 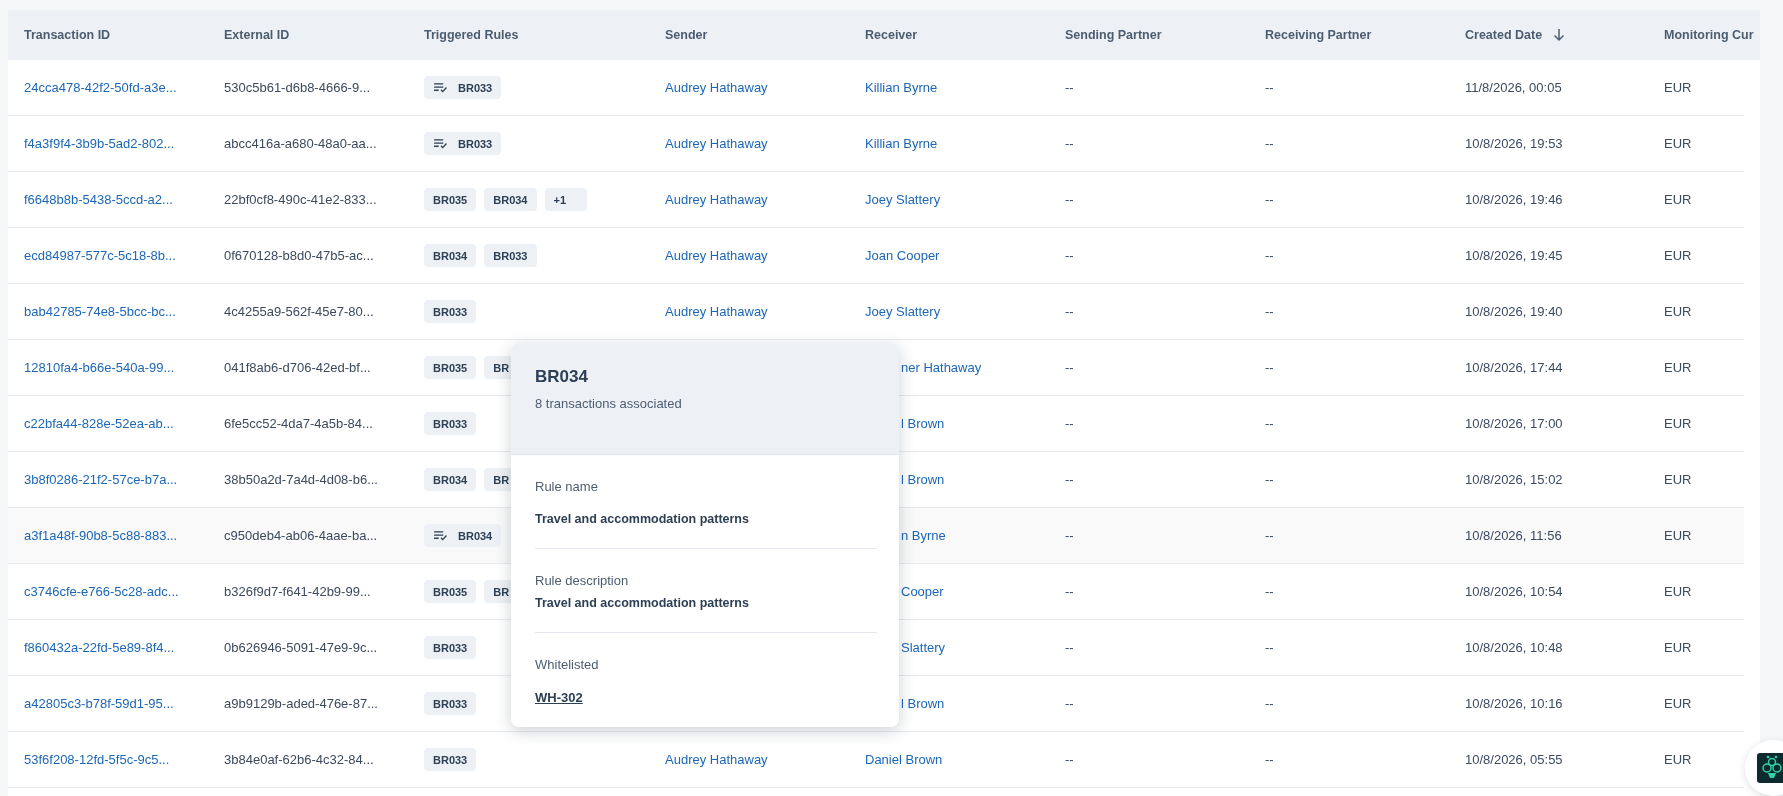 I want to click on table-cell: 10/8/2026, 17:44, so click(x=1514, y=367).